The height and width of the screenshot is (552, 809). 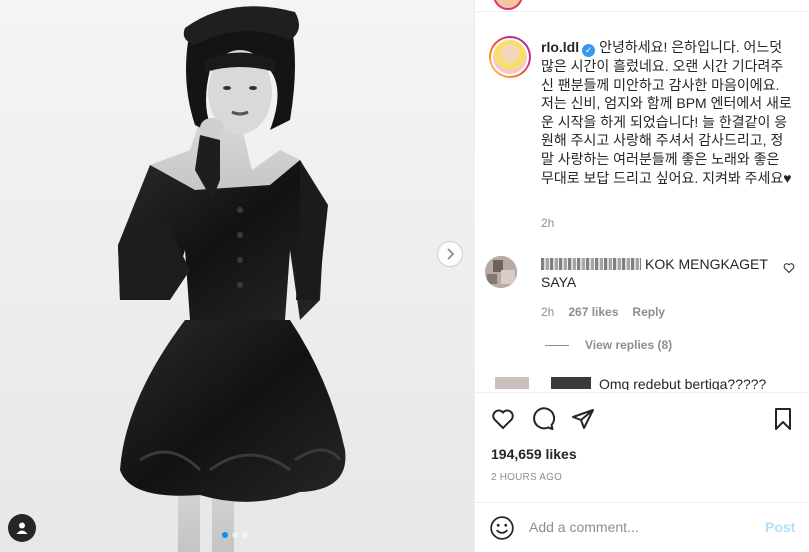 What do you see at coordinates (547, 223) in the screenshot?
I see `caption-timestamp: 2h` at bounding box center [547, 223].